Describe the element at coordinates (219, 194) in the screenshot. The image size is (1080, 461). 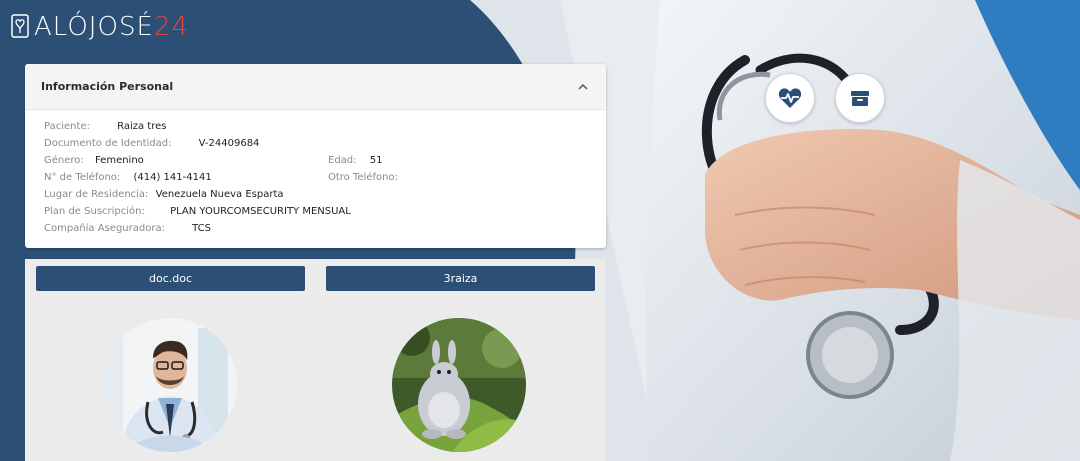
I see `residence-value: Venezuela Nueva Esparta` at that location.